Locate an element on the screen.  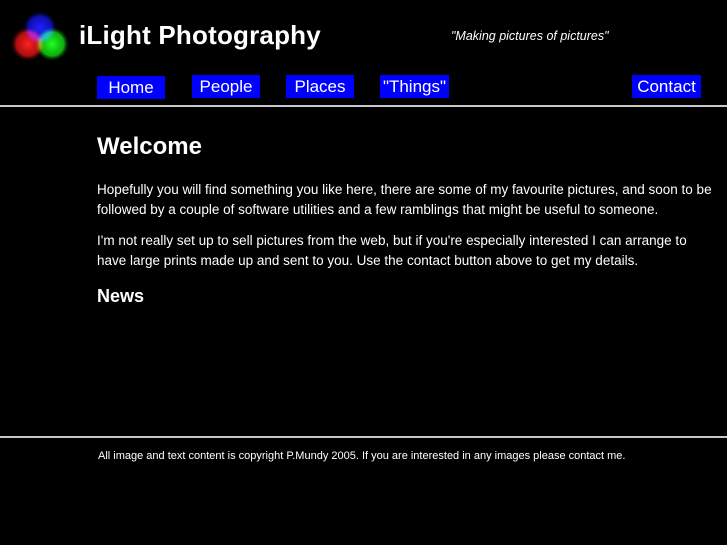
nav-home-button: Home is located at coordinates (131, 87).